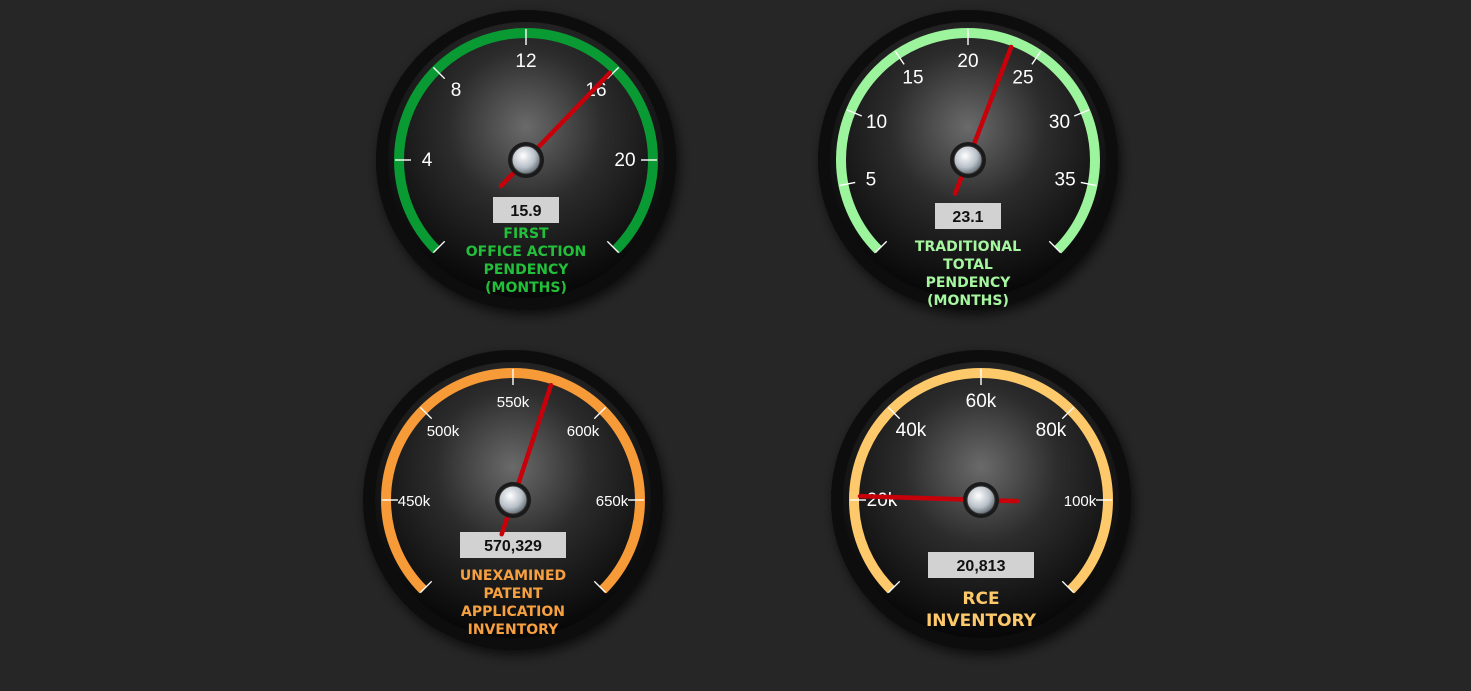 The width and height of the screenshot is (1471, 691). Describe the element at coordinates (525, 211) in the screenshot. I see `gauge-value: 15.9` at that location.